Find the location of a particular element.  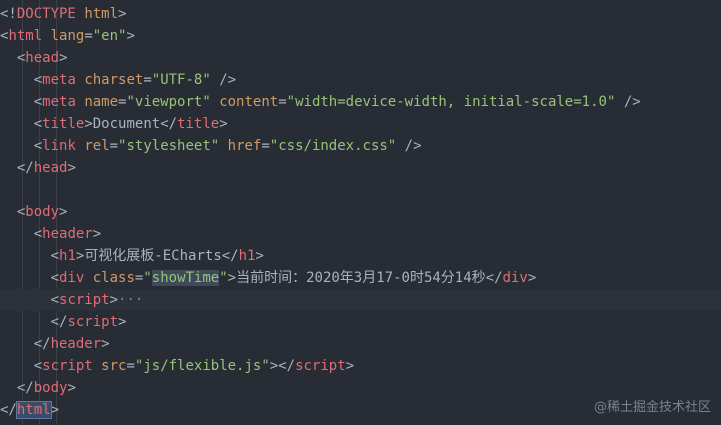

code-punctuation: ></ is located at coordinates (282, 366).